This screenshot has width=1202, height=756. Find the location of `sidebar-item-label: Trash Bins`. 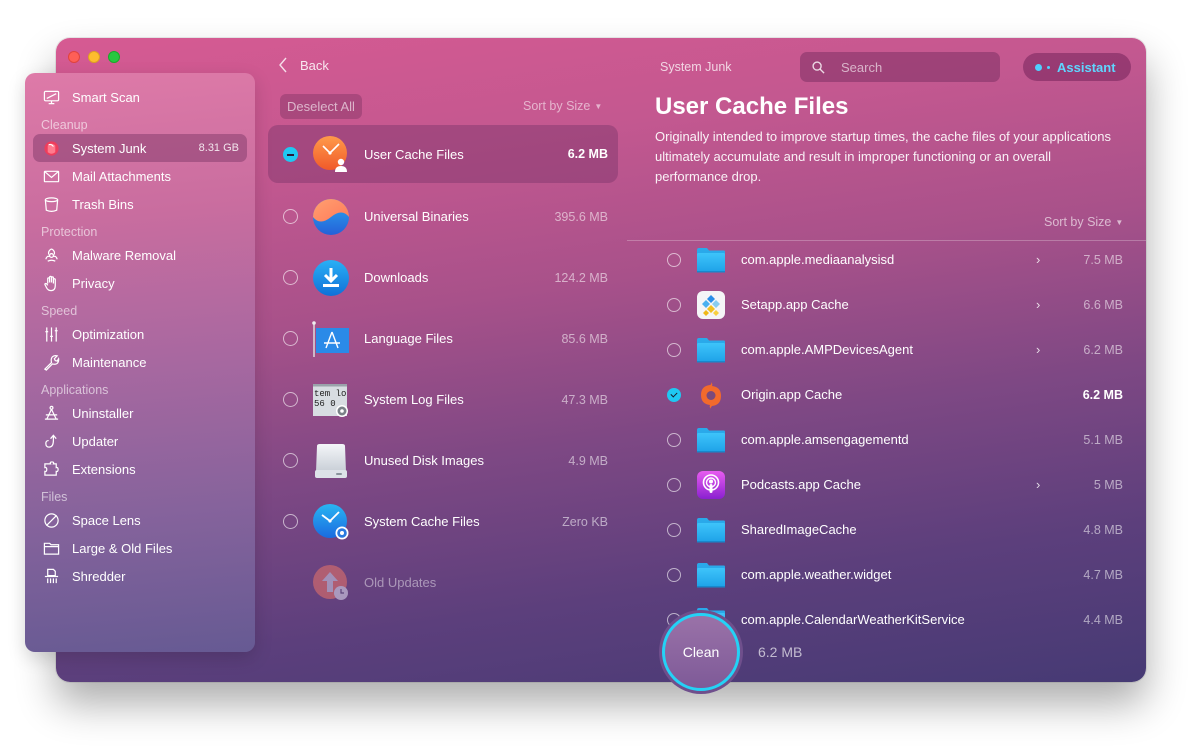

sidebar-item-label: Trash Bins is located at coordinates (103, 204).